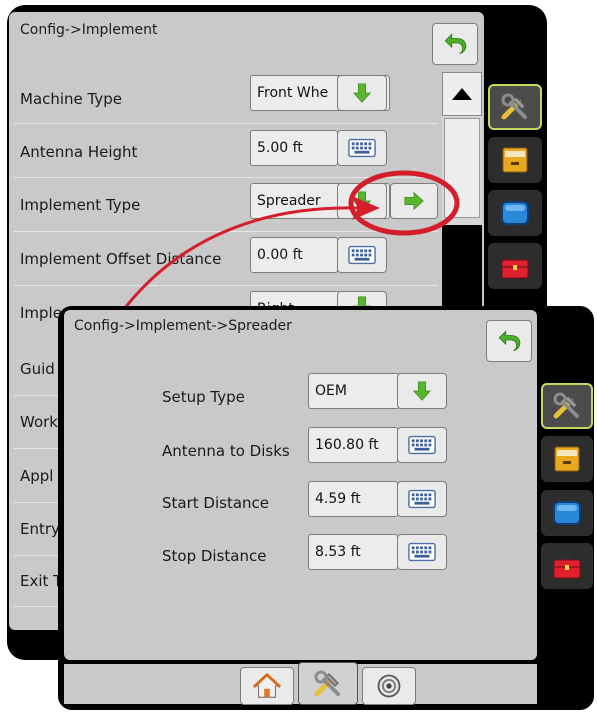  What do you see at coordinates (79, 152) in the screenshot?
I see `antenna-height-label: Antenna Height` at bounding box center [79, 152].